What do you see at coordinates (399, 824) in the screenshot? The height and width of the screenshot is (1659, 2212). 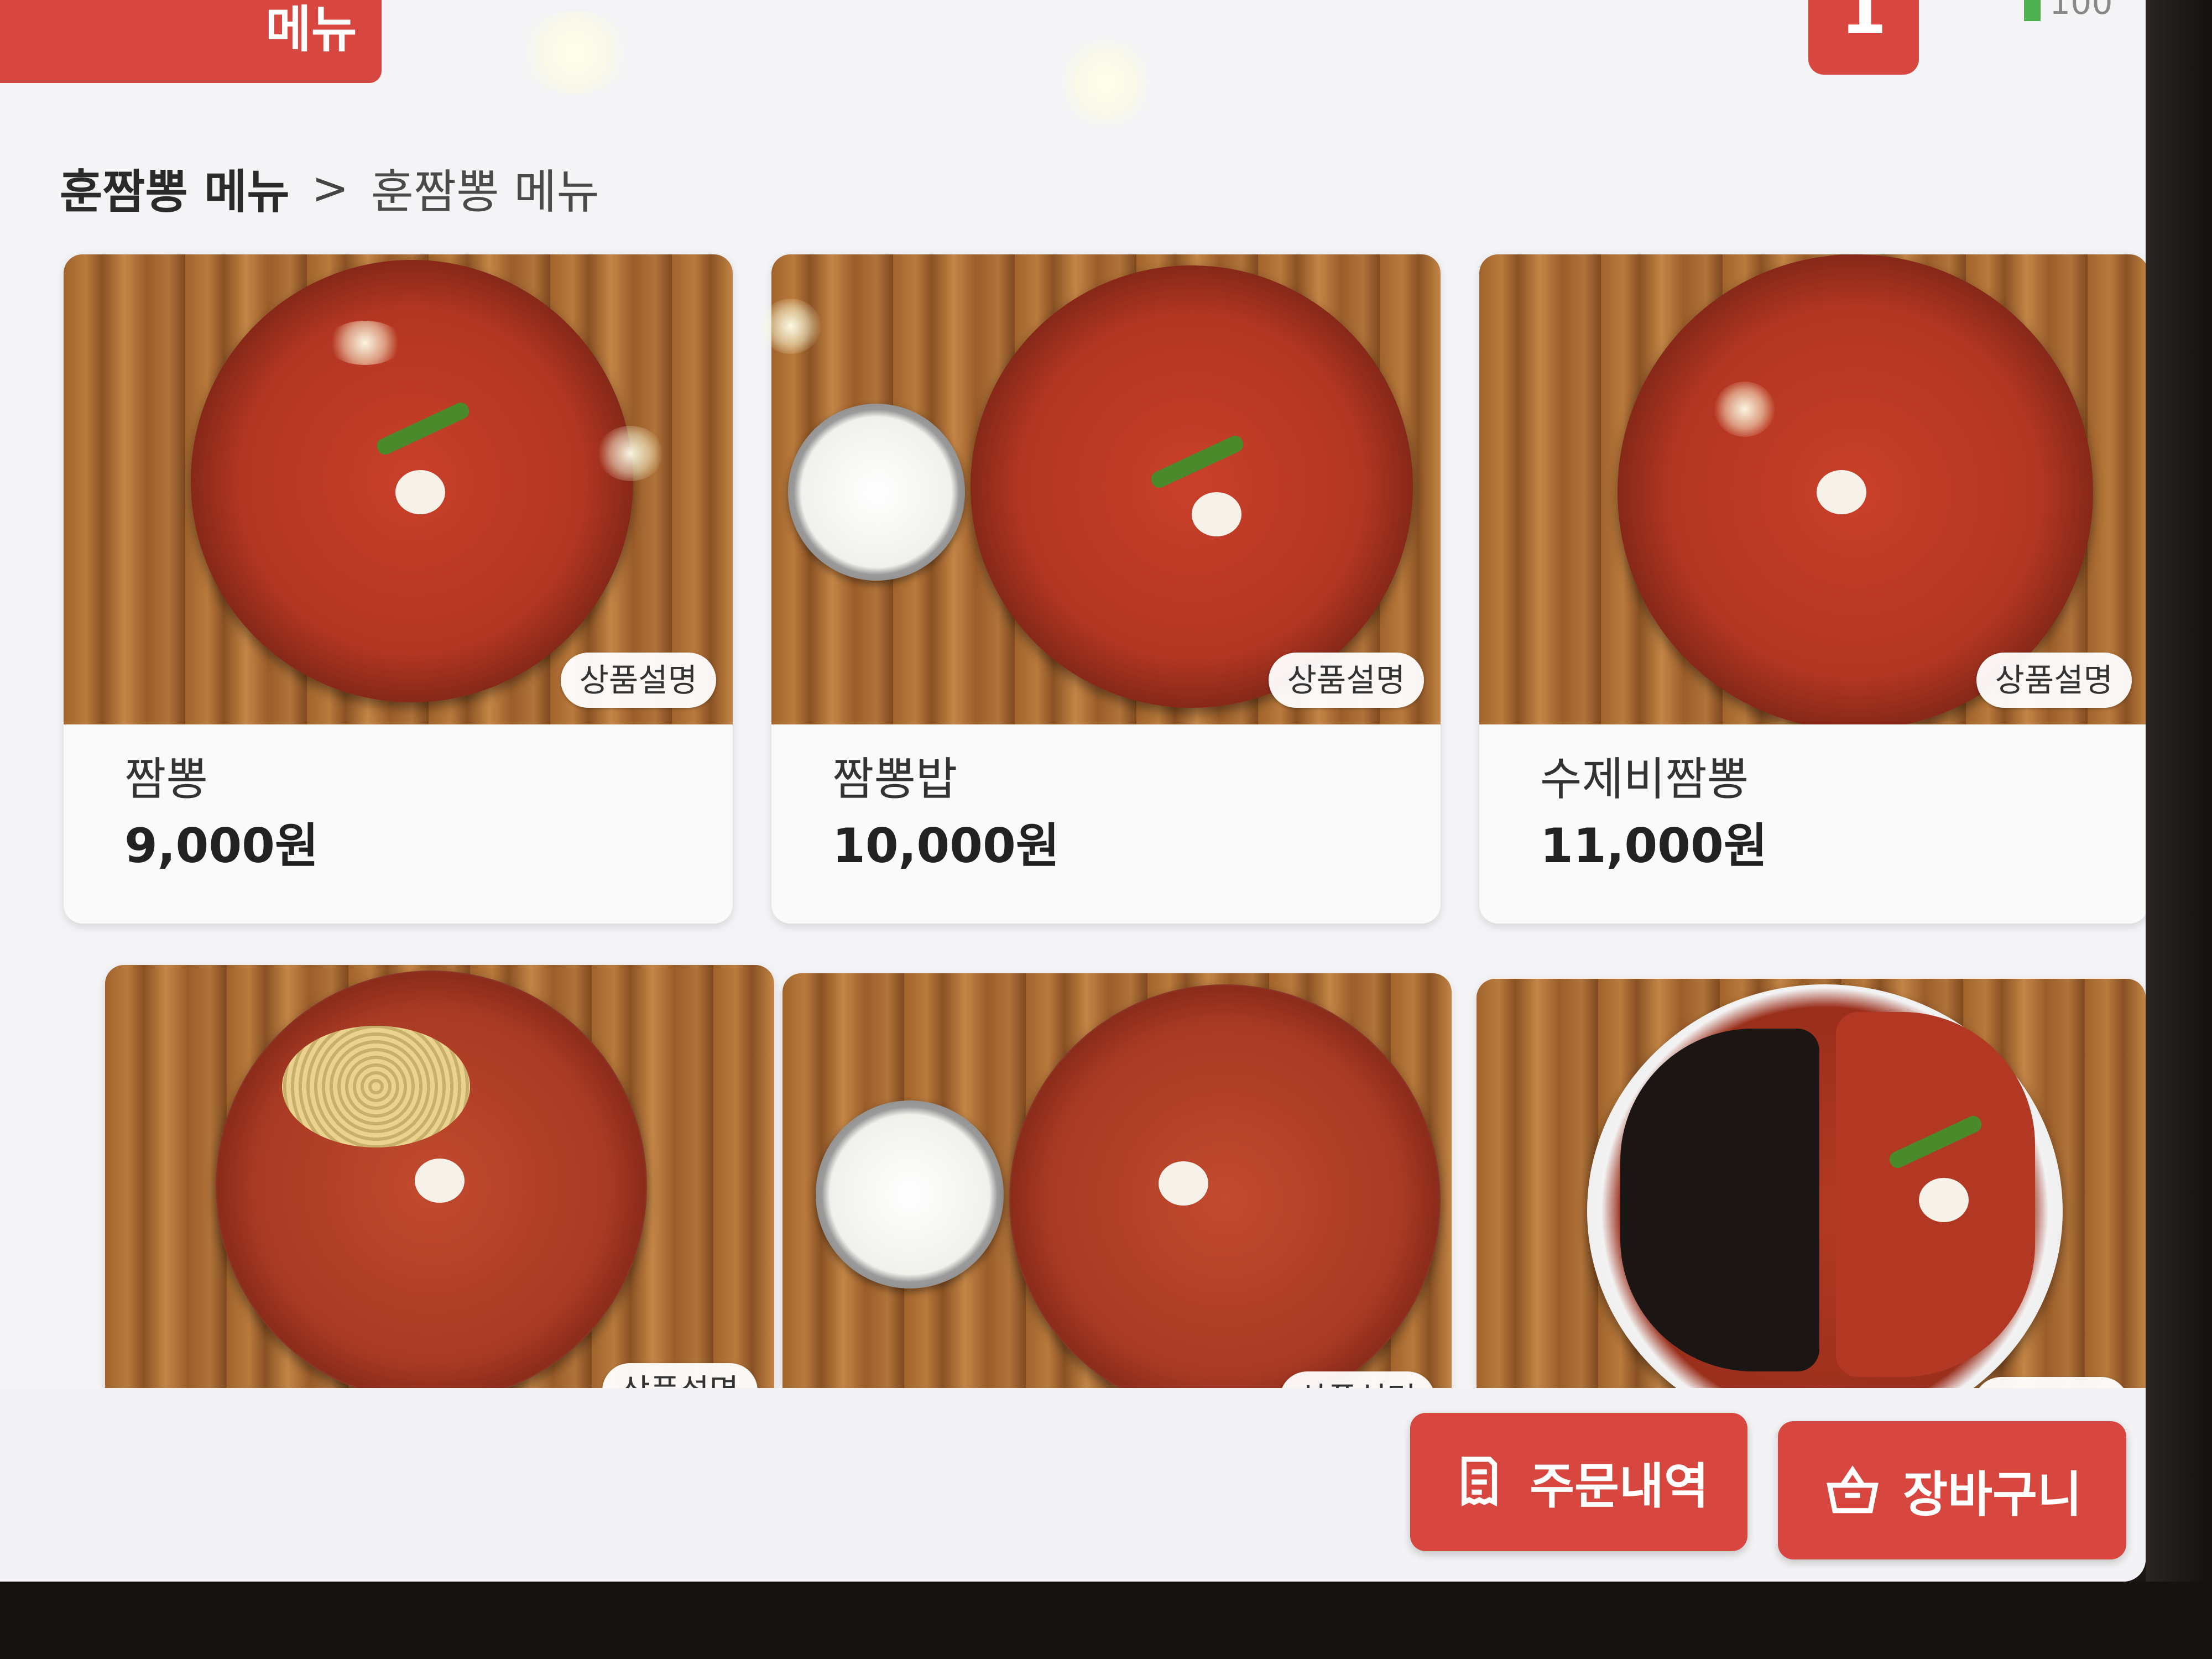 I see `menu-card-info: 짬뽕 9,000원` at bounding box center [399, 824].